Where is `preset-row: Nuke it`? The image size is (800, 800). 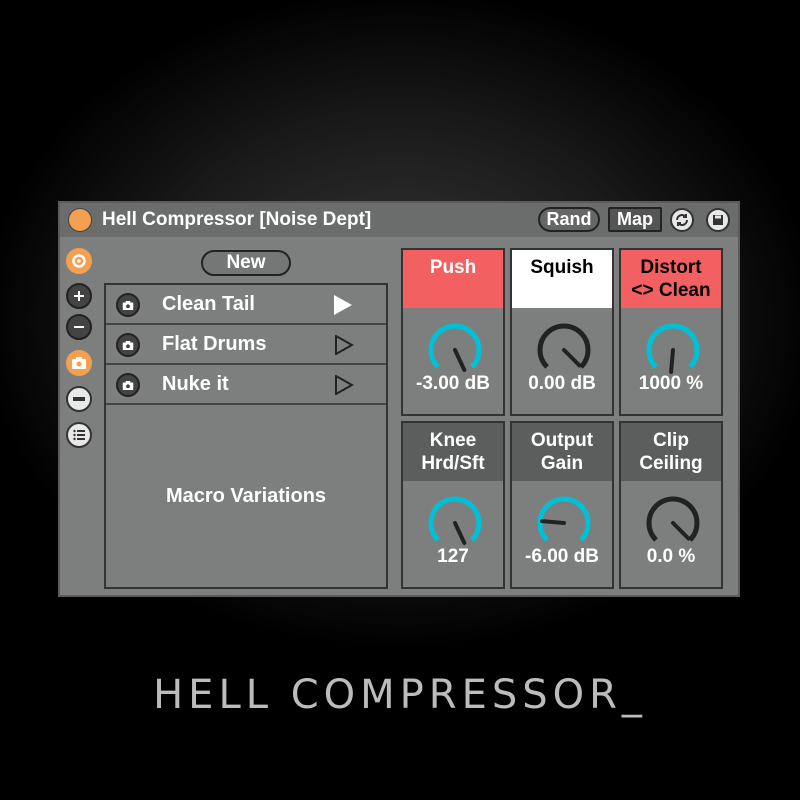
preset-row: Nuke it is located at coordinates (246, 385).